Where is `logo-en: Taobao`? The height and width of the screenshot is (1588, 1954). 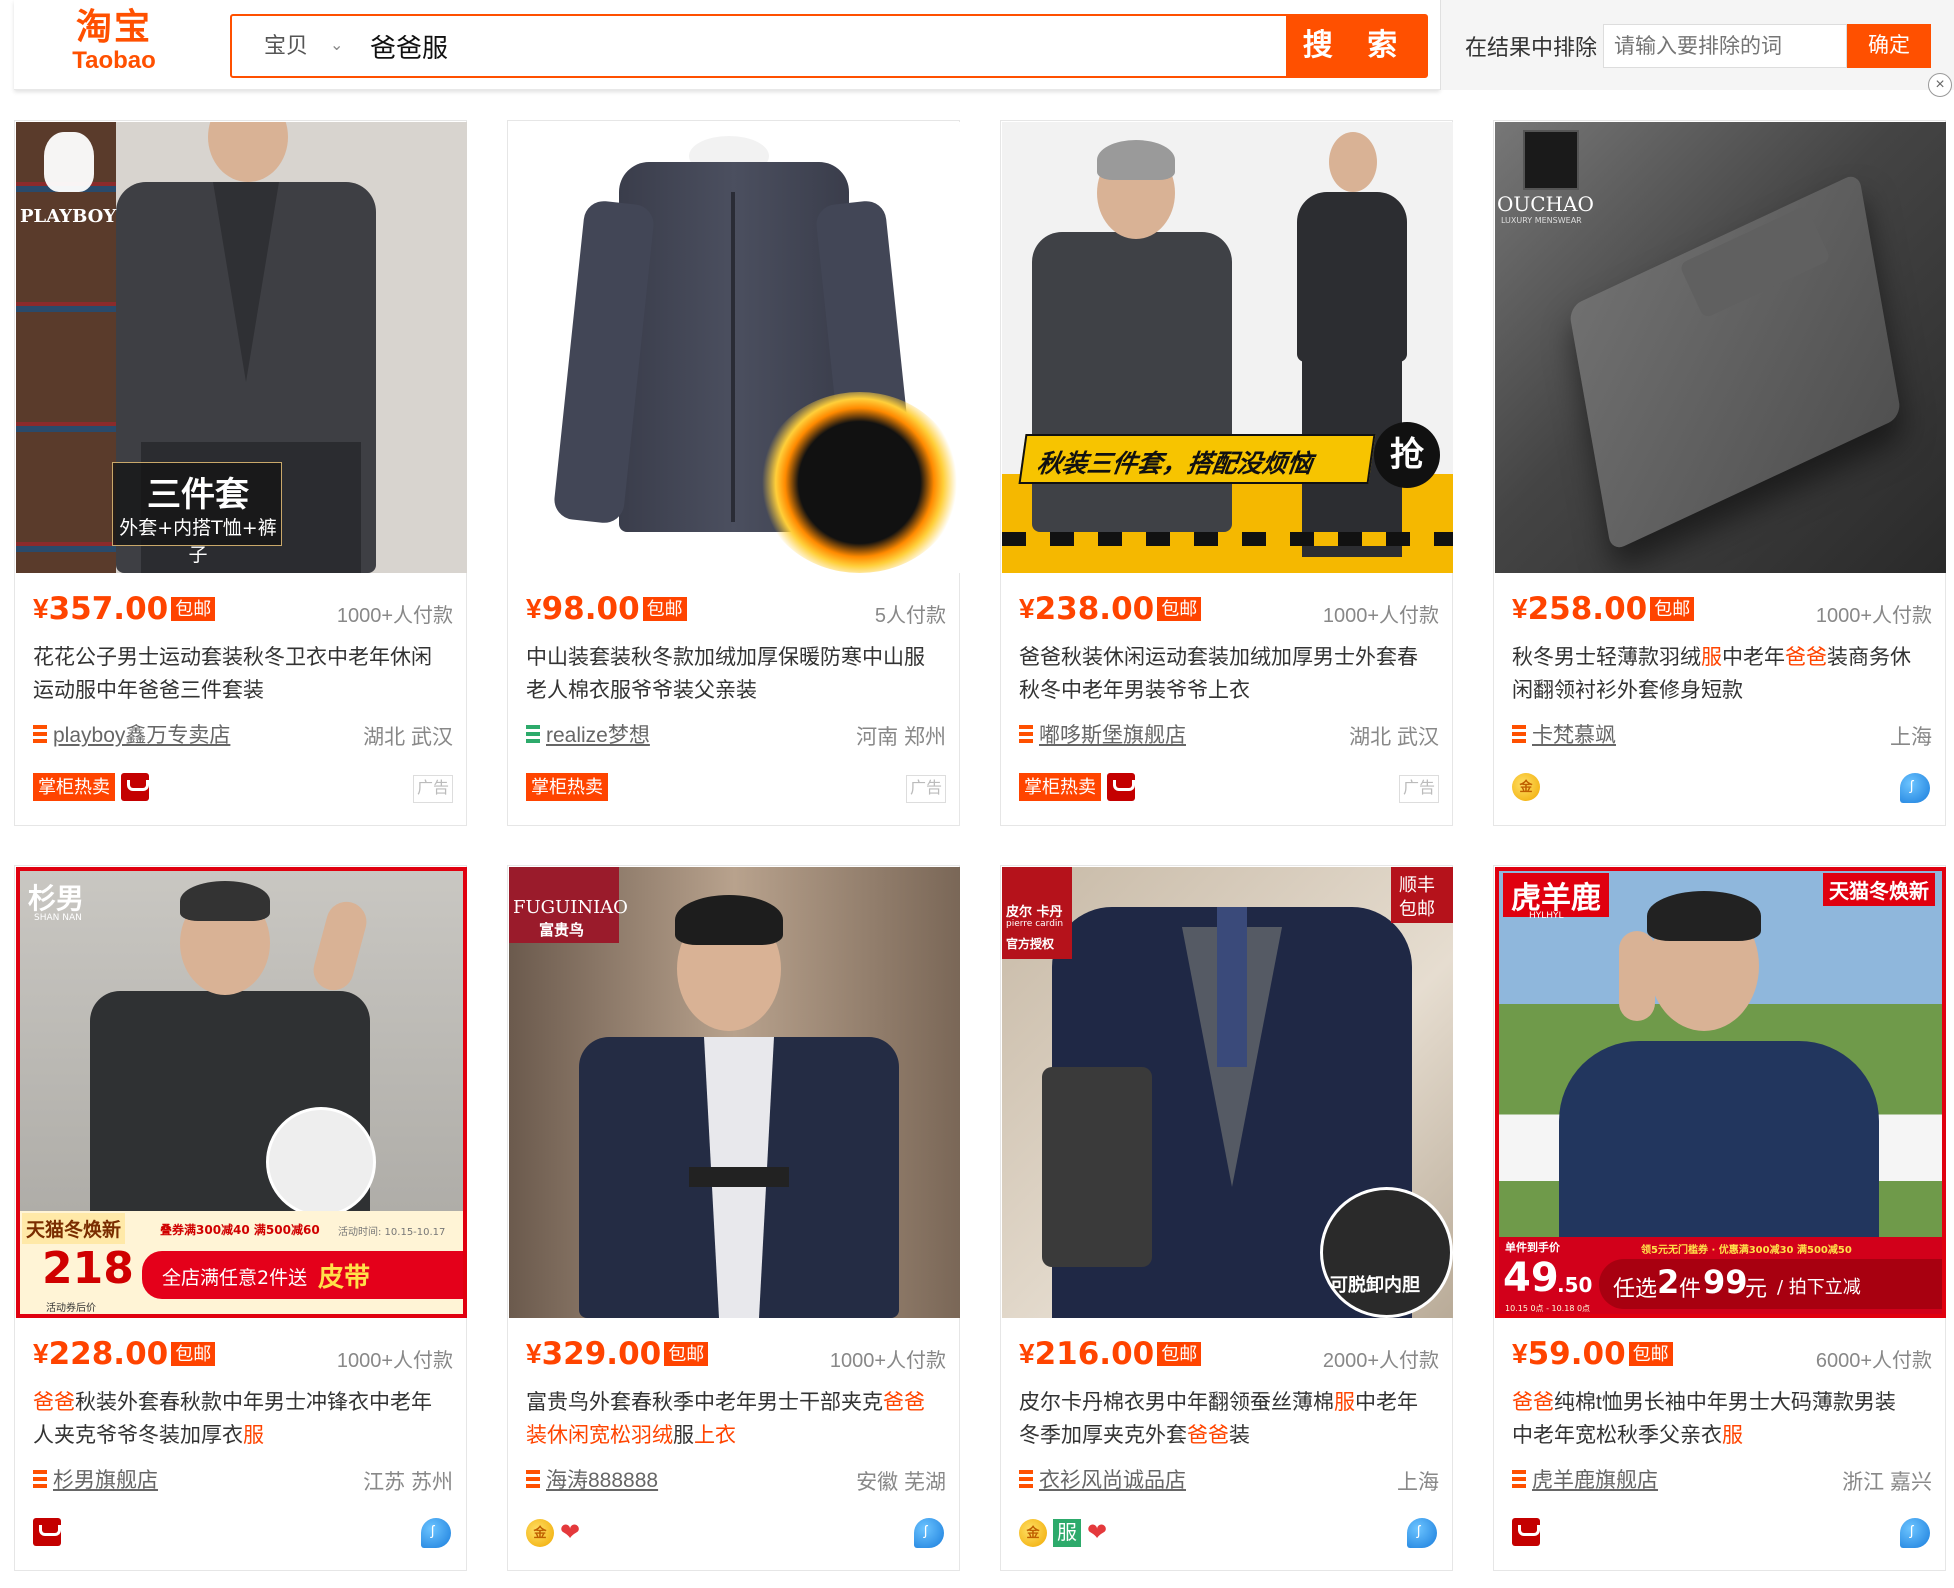 logo-en: Taobao is located at coordinates (114, 60).